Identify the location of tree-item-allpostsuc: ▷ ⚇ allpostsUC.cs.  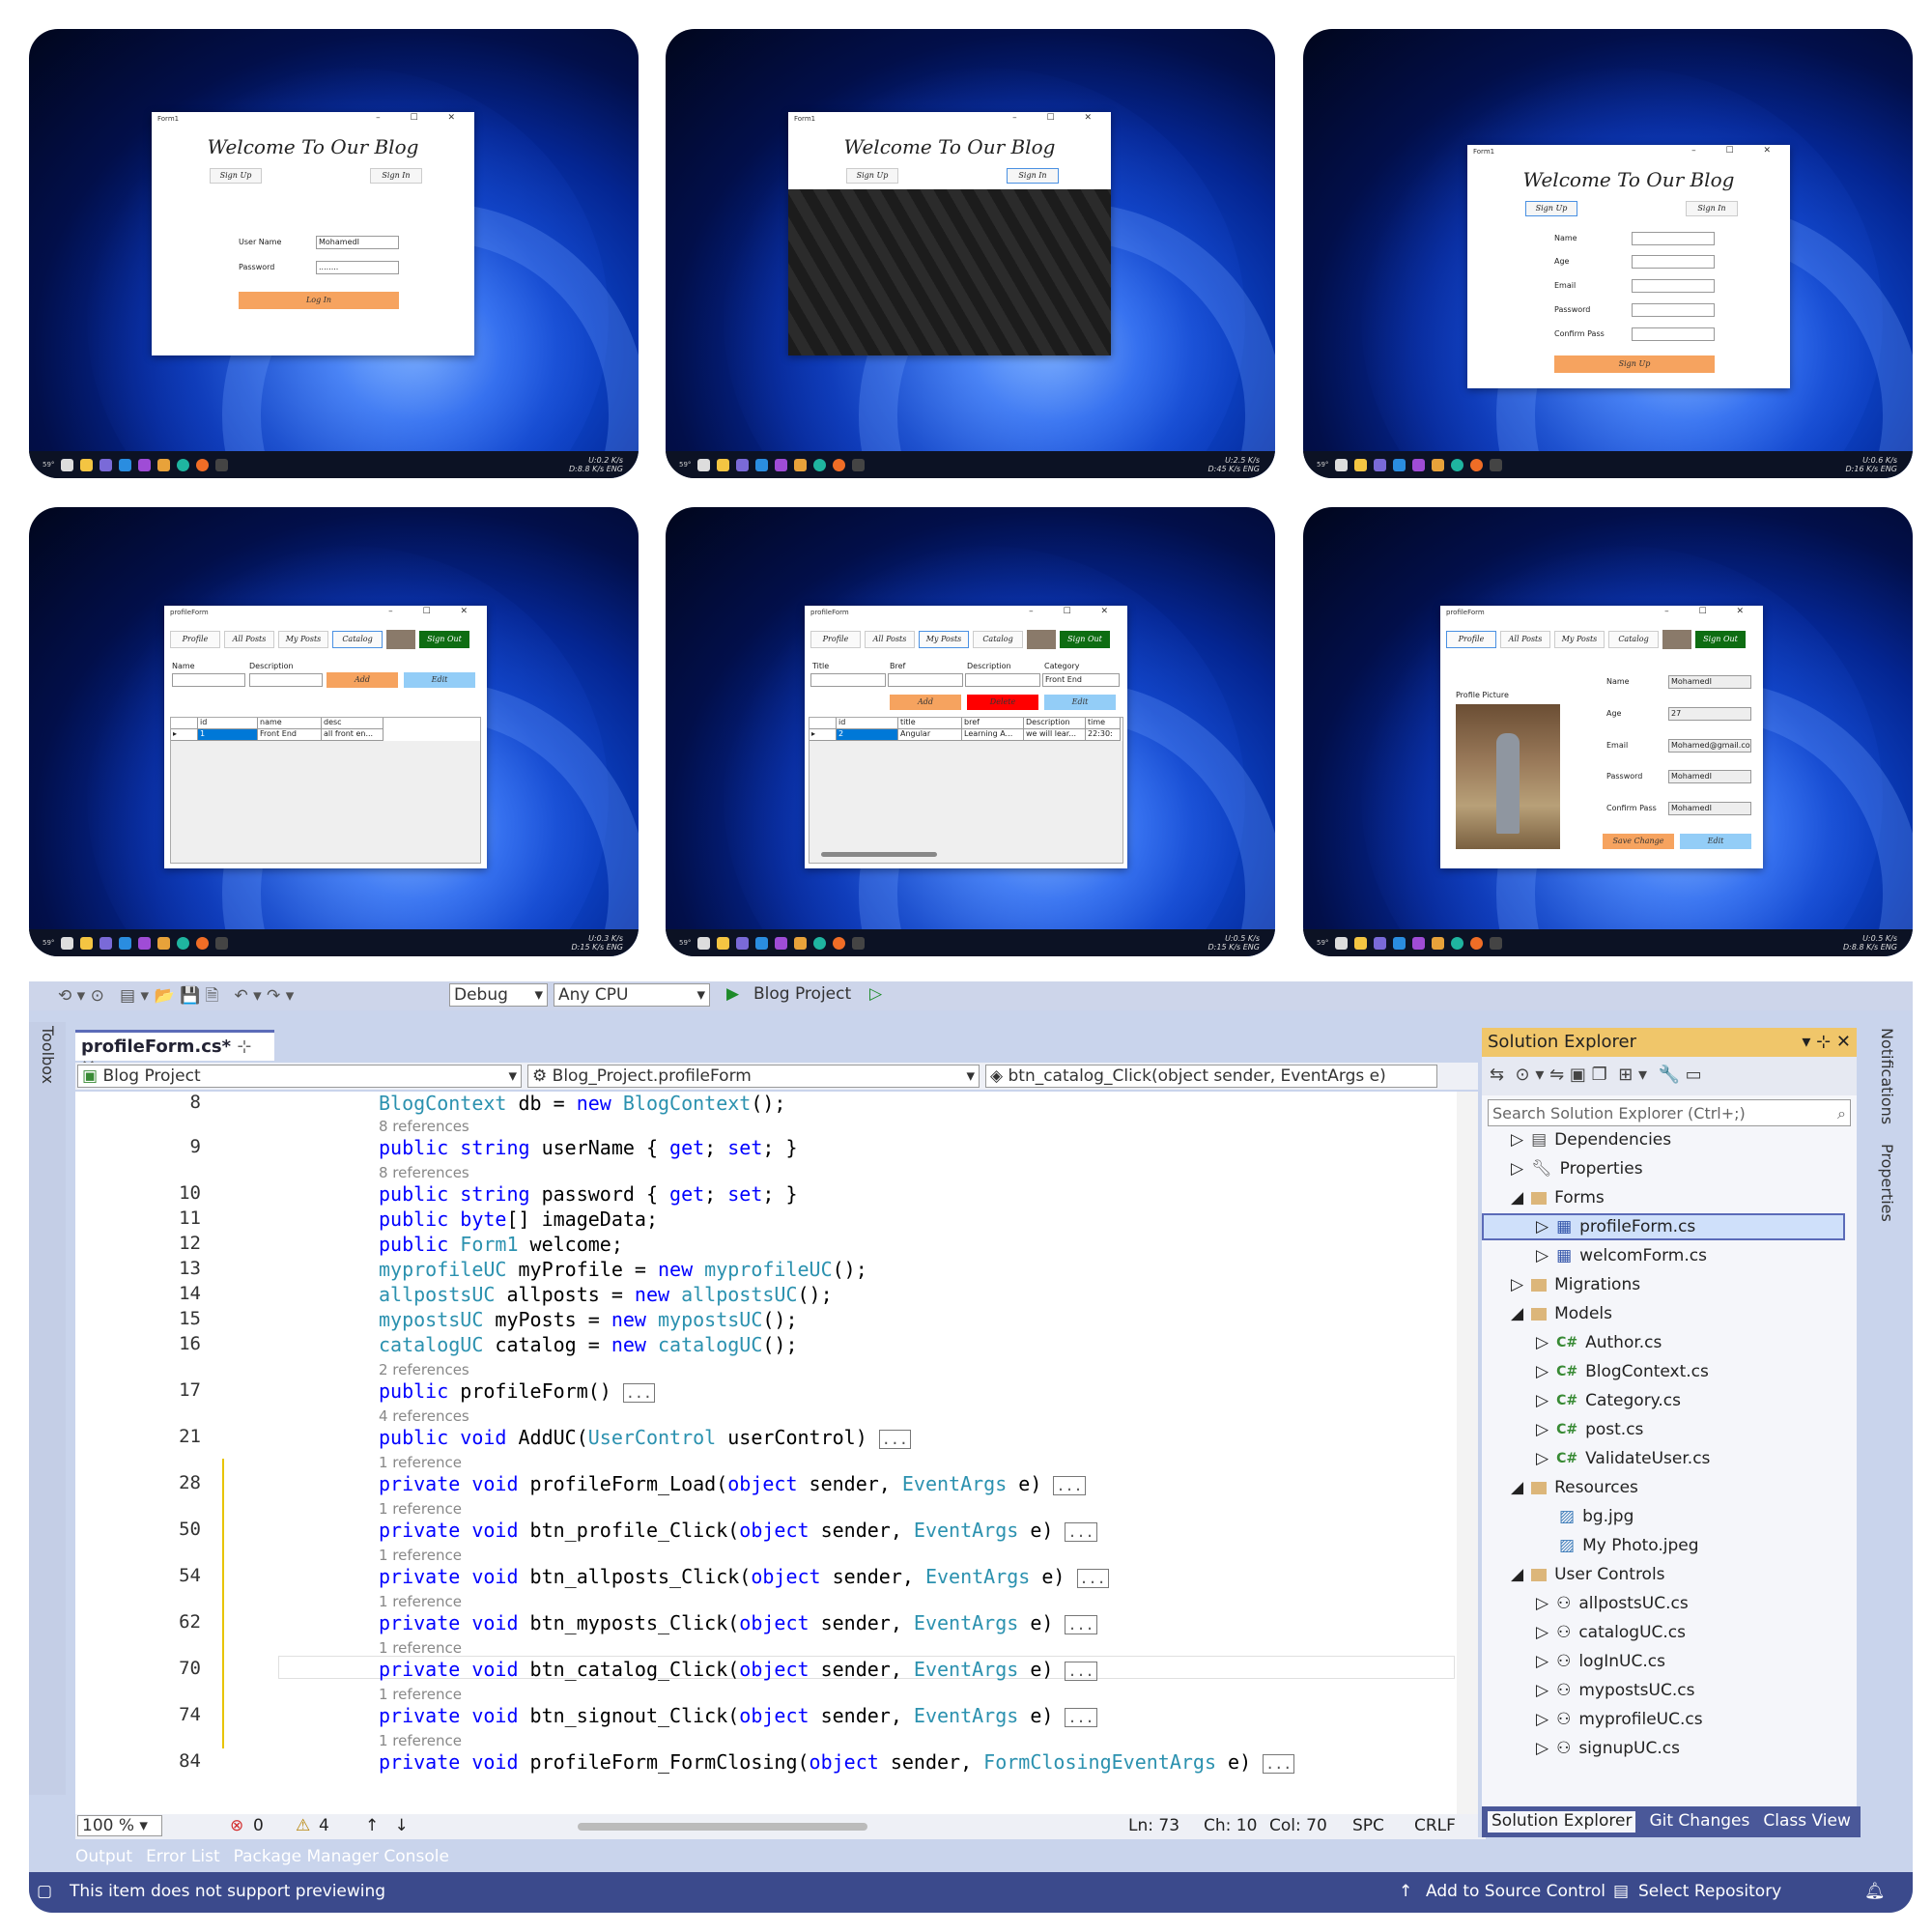
(1612, 1603).